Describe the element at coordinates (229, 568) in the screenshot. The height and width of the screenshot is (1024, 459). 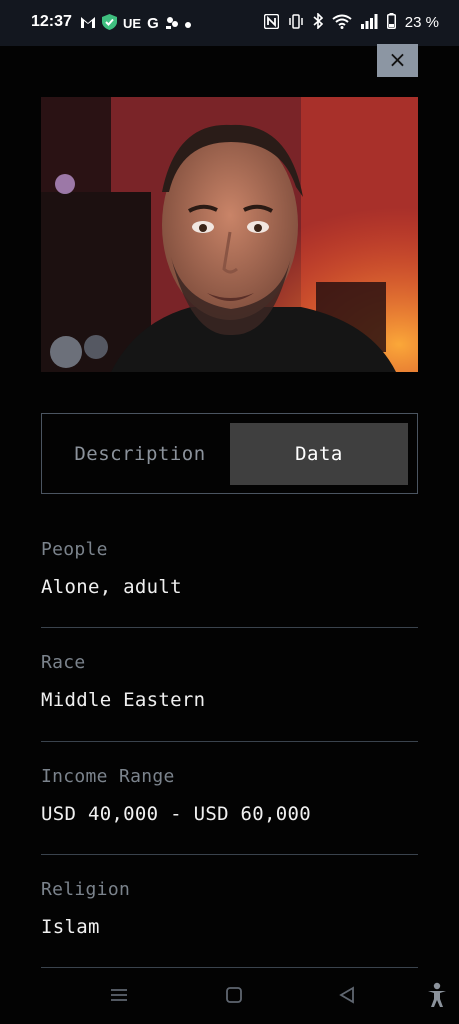
I see `field-people: People Alone, adult` at that location.